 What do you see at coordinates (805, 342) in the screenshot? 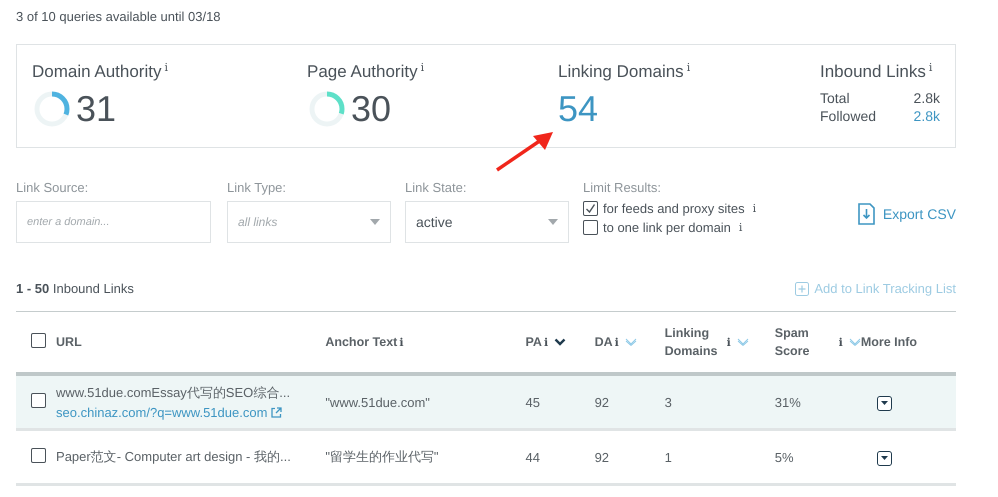
I see `column-header: Spam Score` at bounding box center [805, 342].